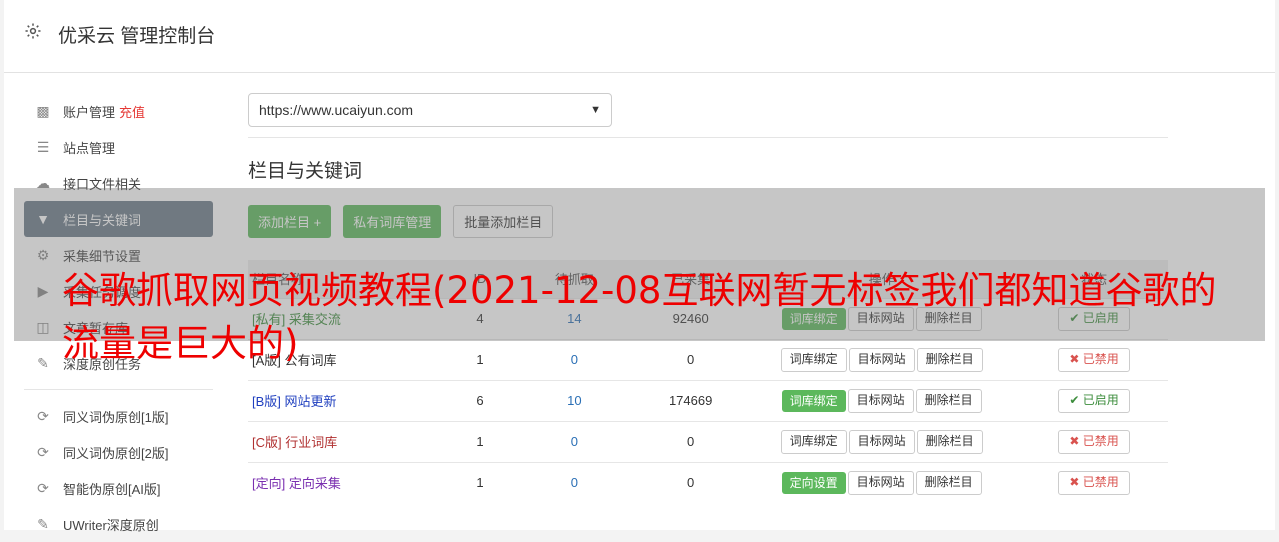 The image size is (1279, 542). What do you see at coordinates (118, 389) in the screenshot?
I see `sidebar-divider` at bounding box center [118, 389].